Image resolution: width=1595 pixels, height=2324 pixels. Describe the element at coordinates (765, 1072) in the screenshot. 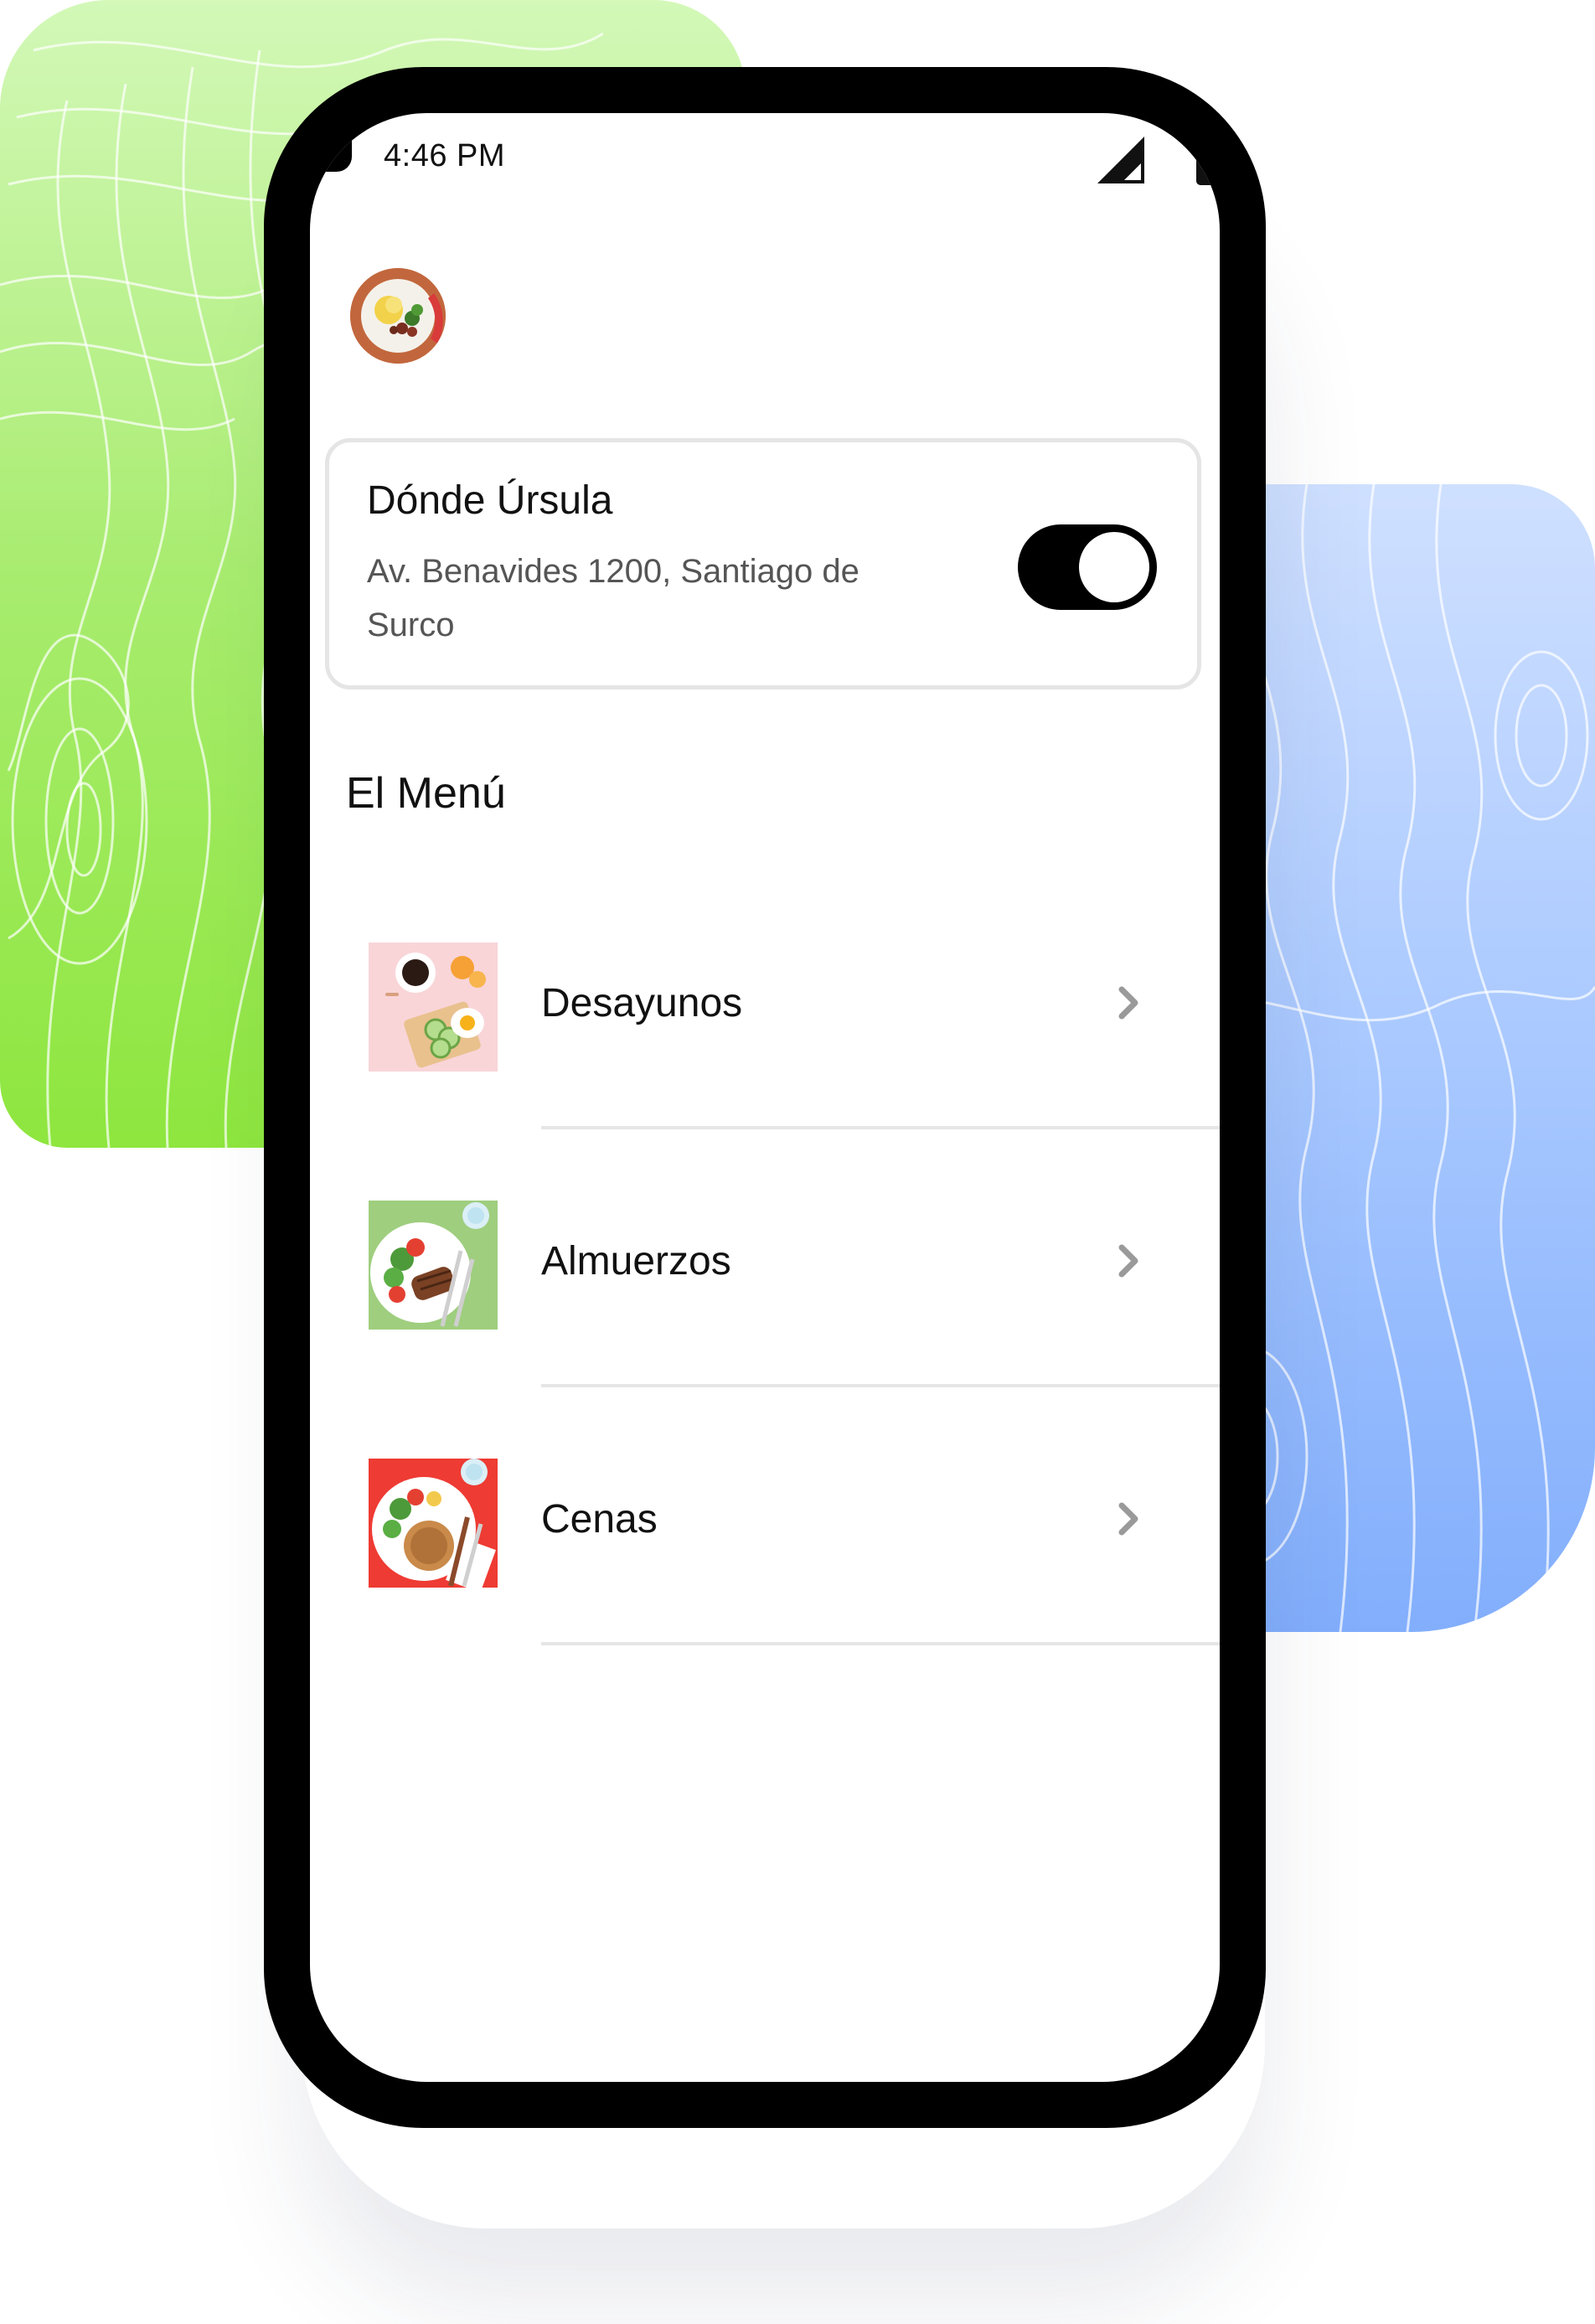

I see `menu-item-desayunos: Desayunos` at that location.